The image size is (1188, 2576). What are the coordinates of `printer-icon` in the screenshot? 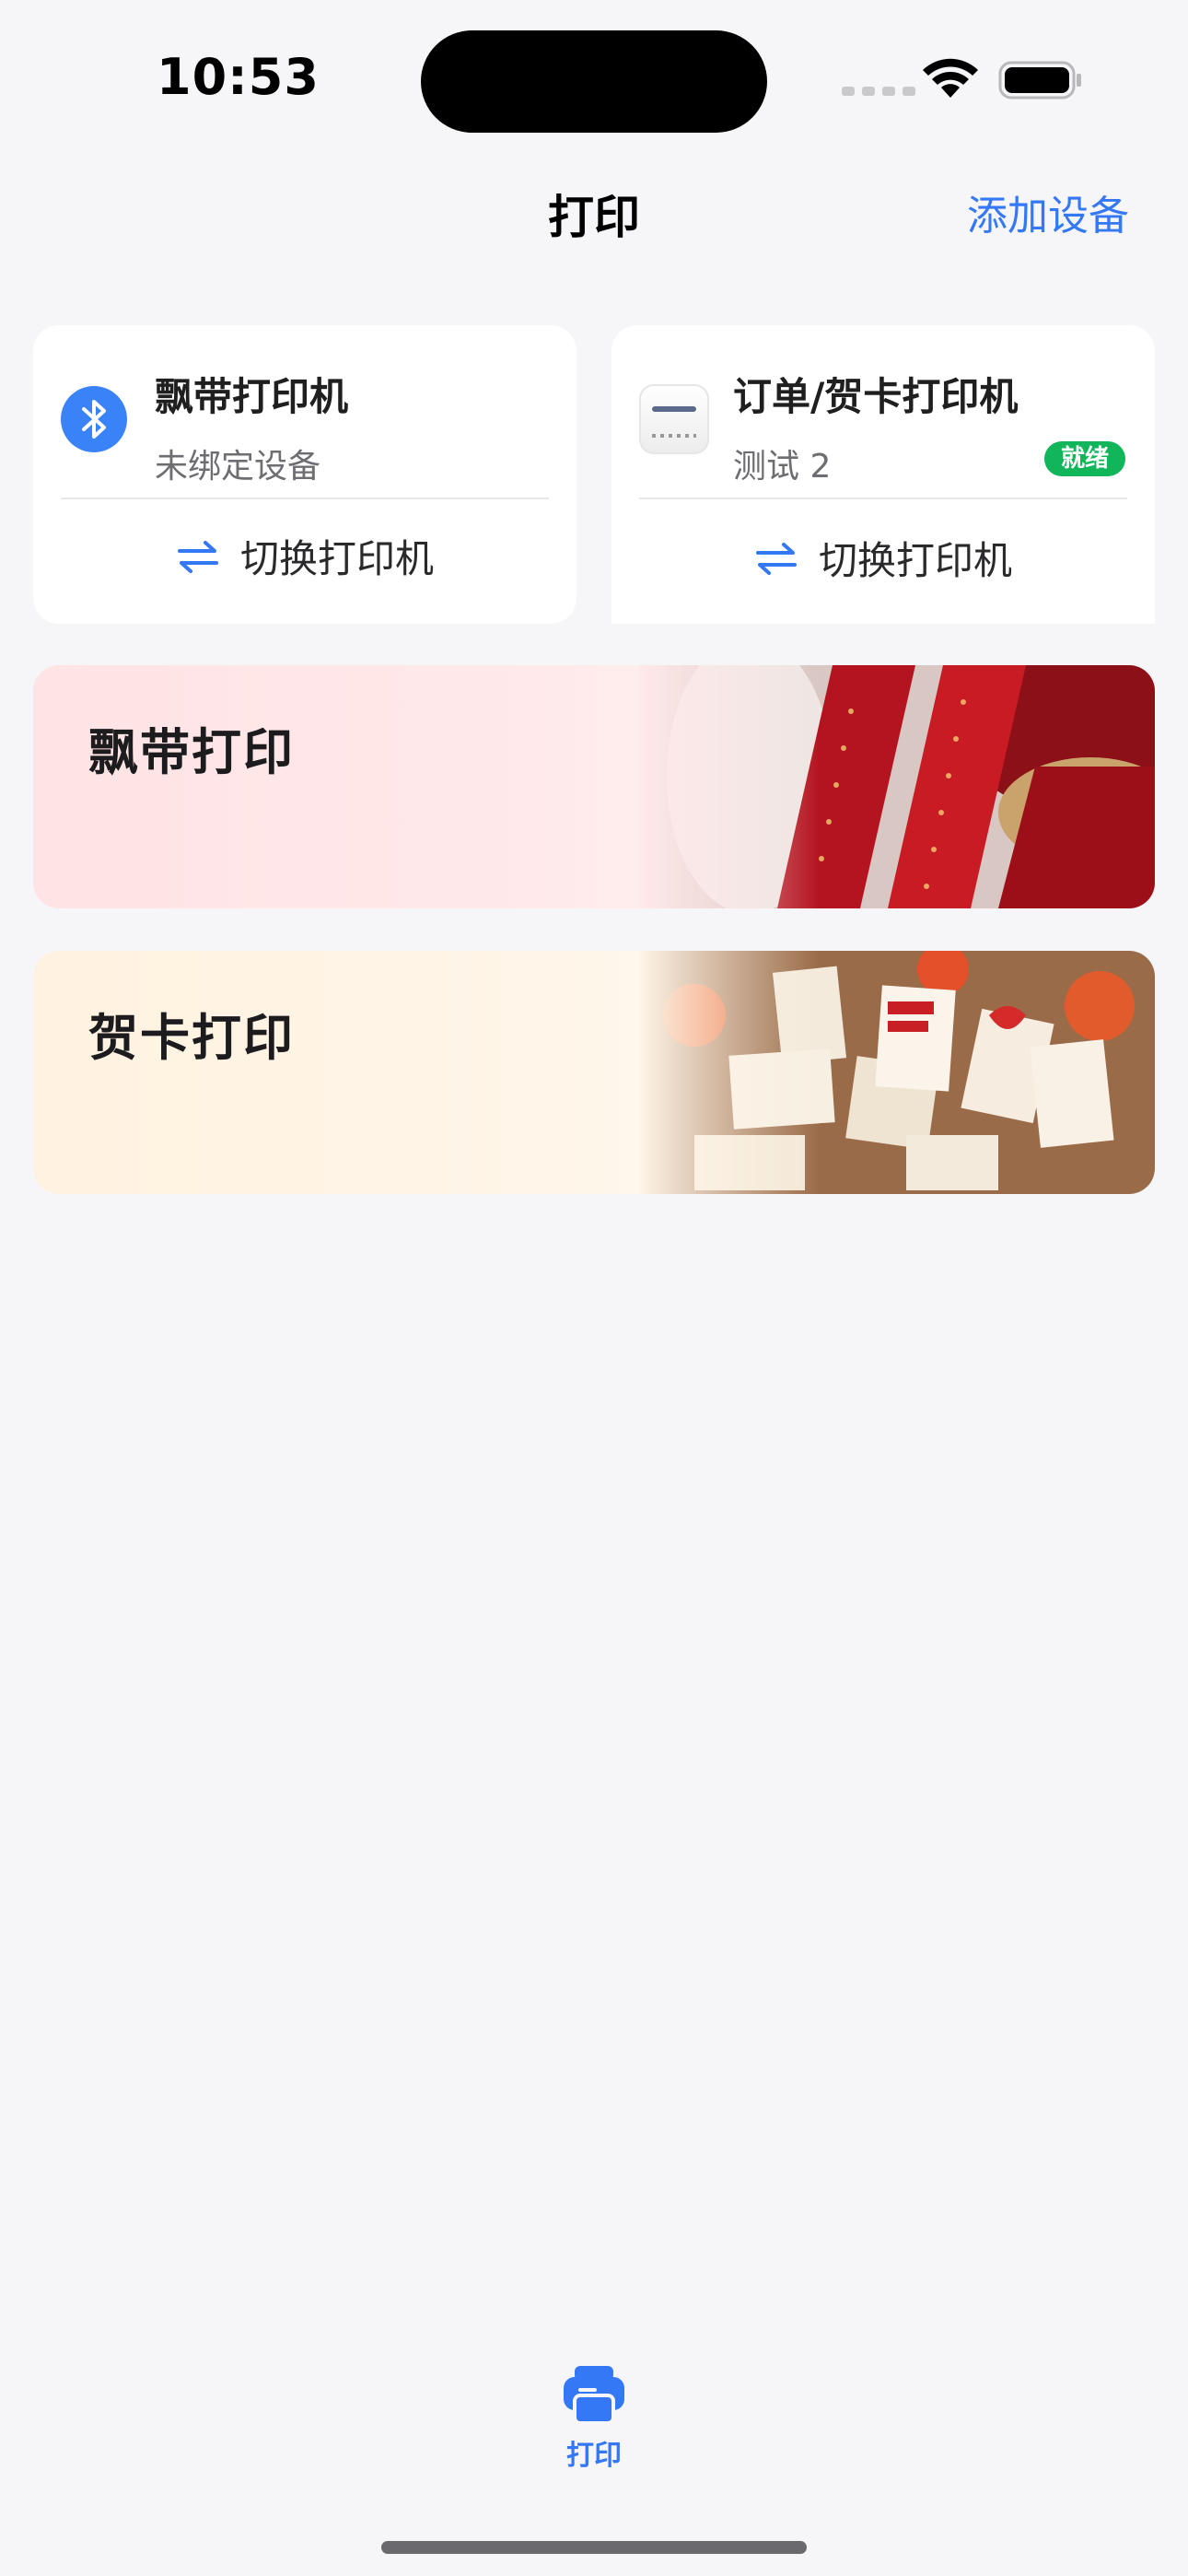 It's located at (594, 2395).